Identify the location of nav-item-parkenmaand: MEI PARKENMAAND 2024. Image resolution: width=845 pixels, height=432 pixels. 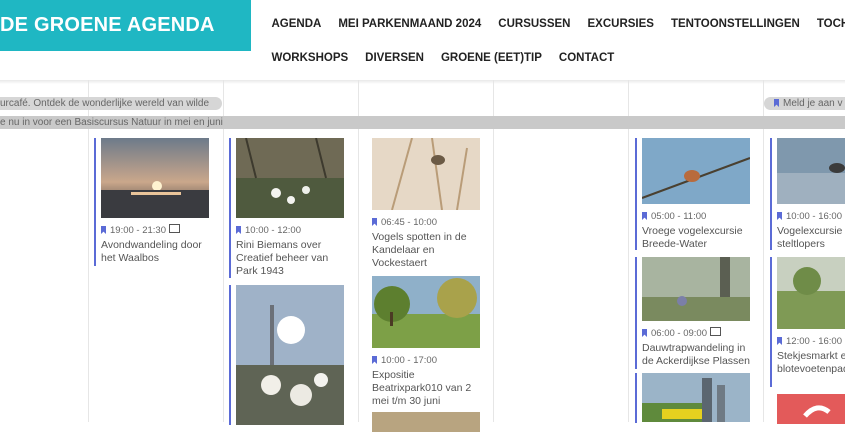
(410, 24).